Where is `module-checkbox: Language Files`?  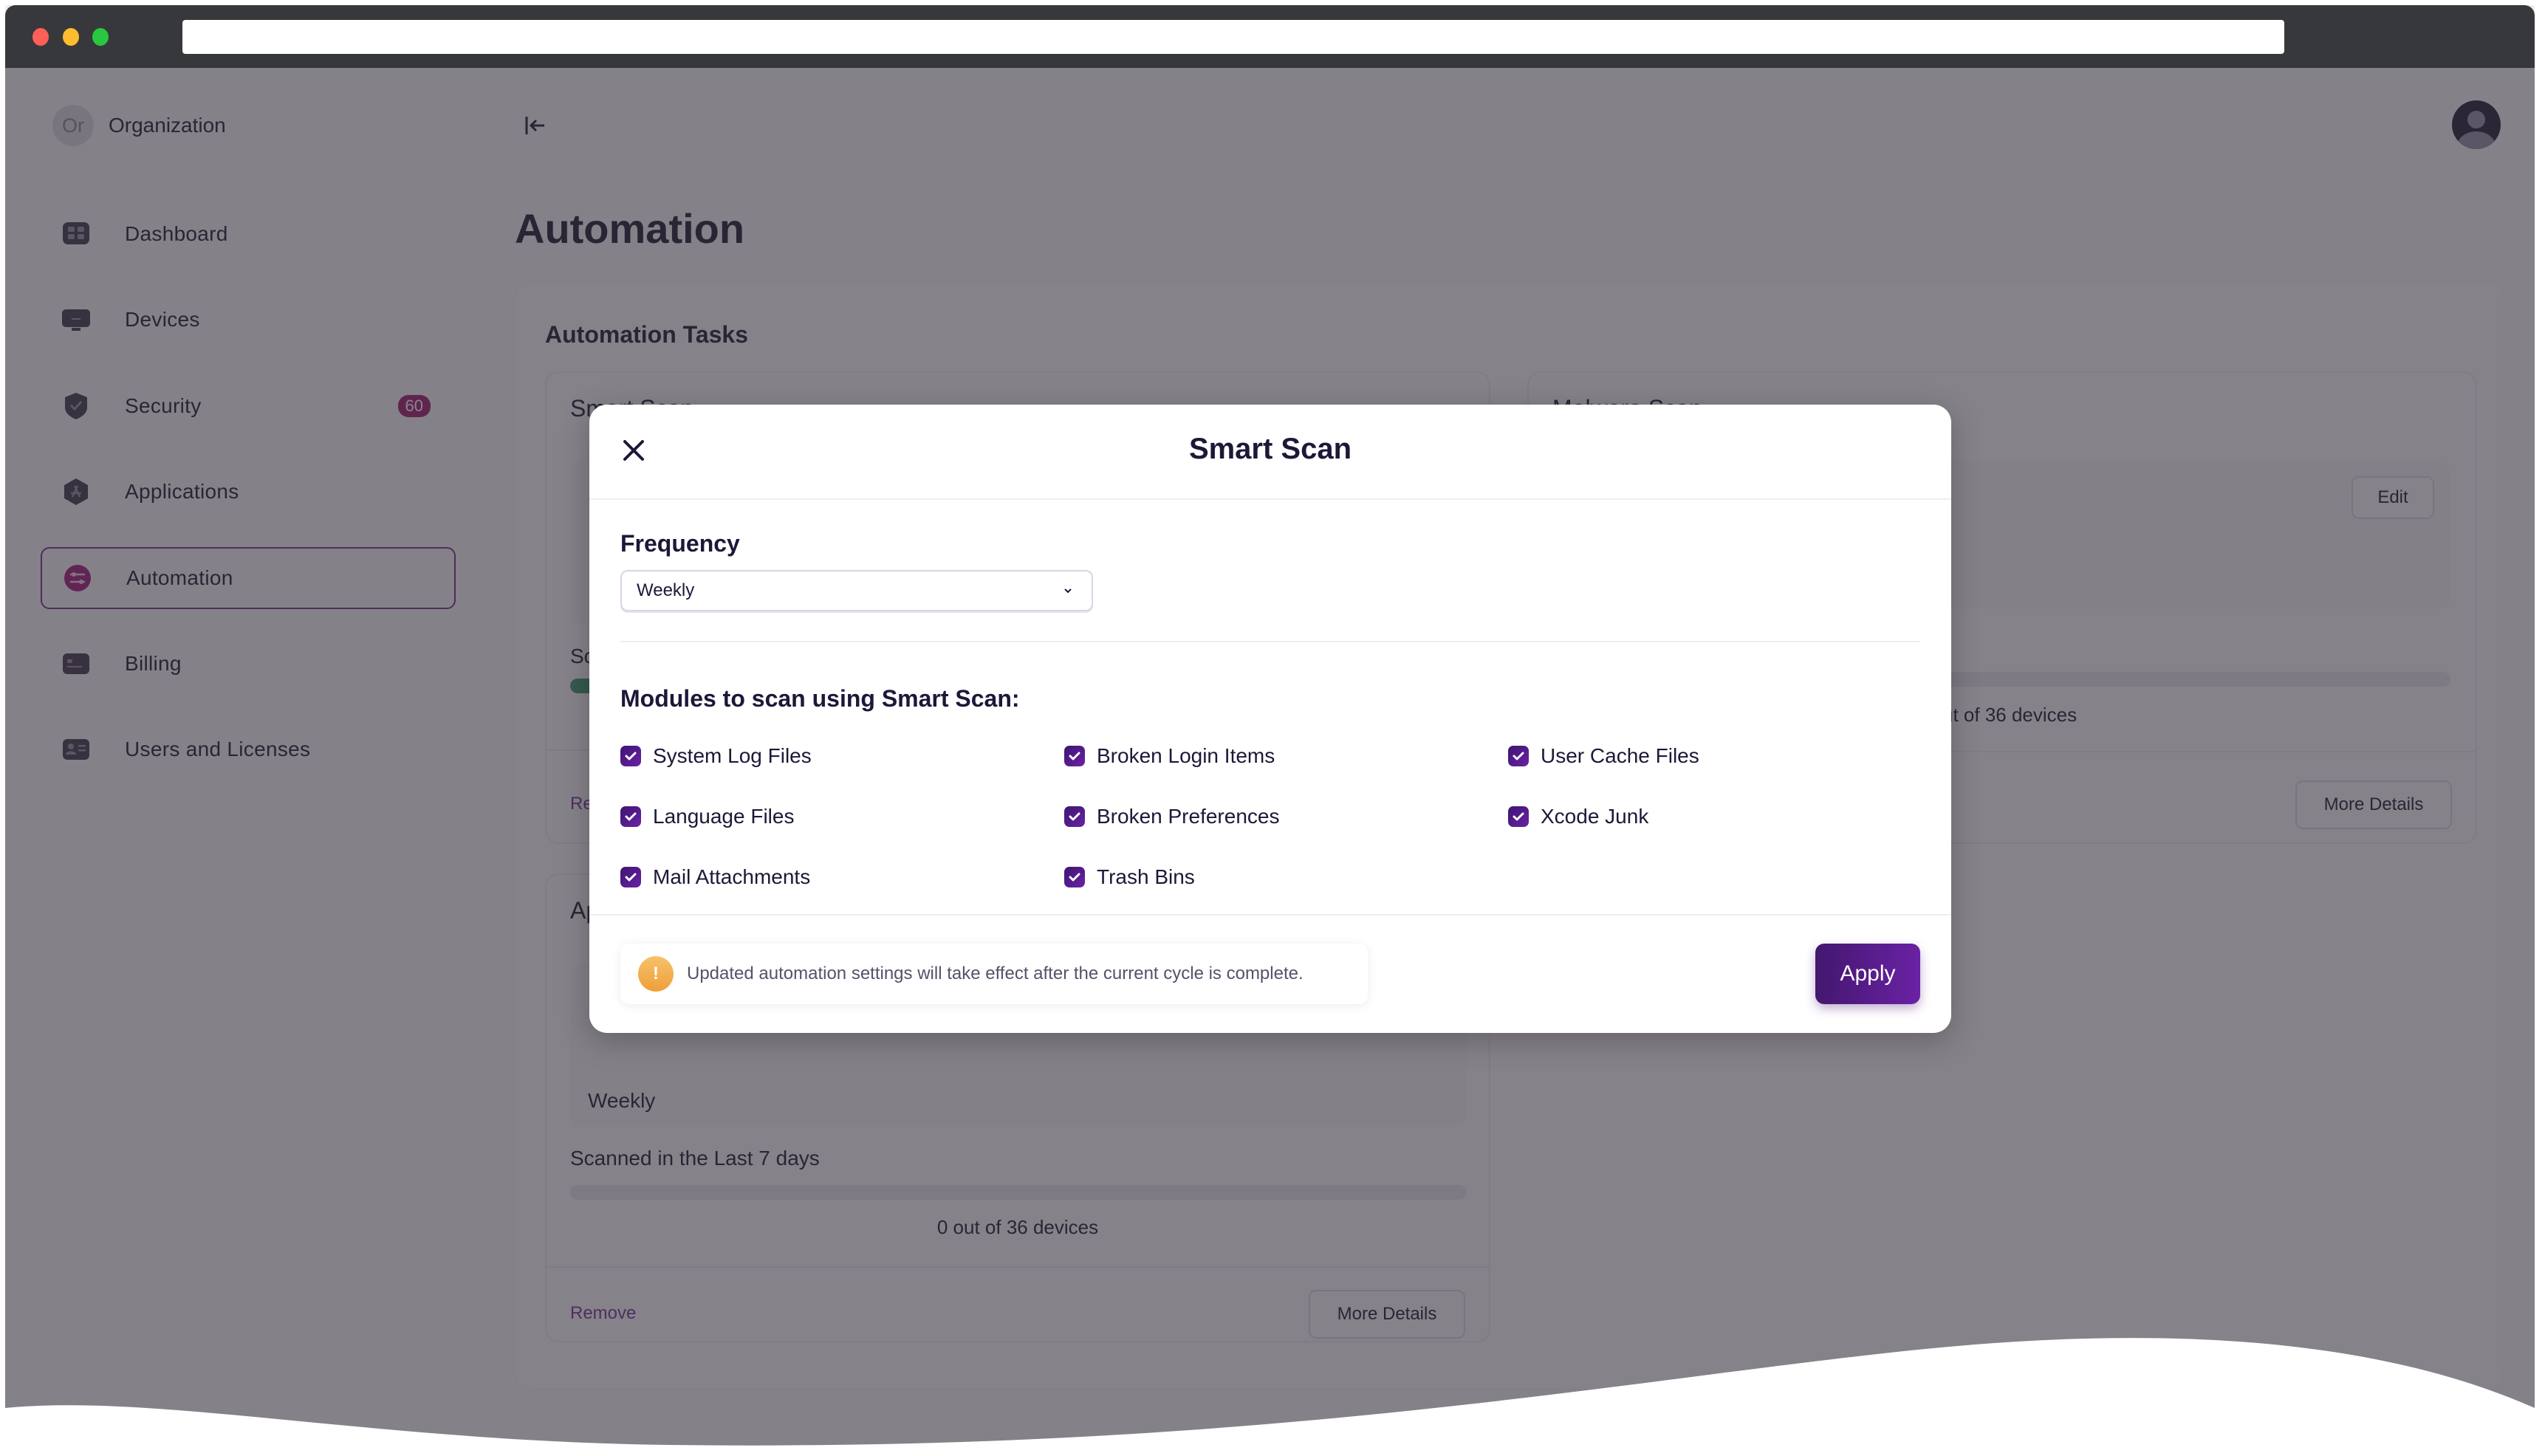 module-checkbox: Language Files is located at coordinates (707, 817).